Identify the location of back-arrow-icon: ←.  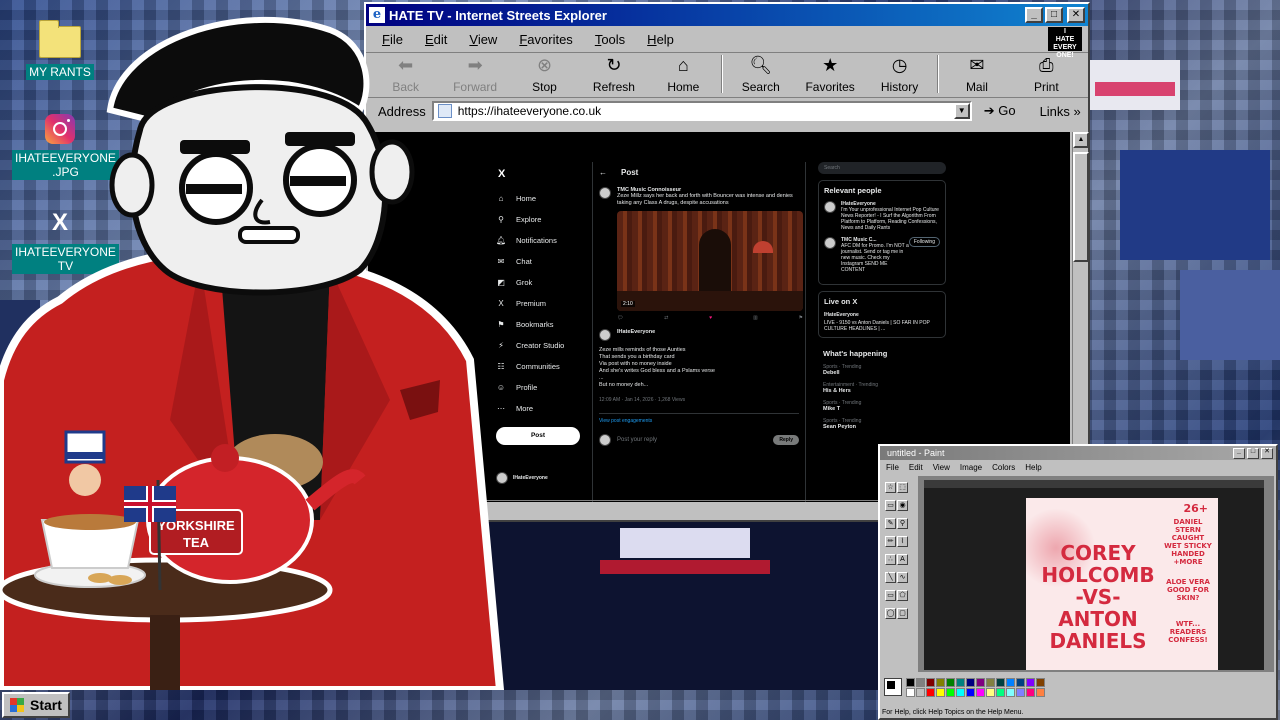
(603, 172).